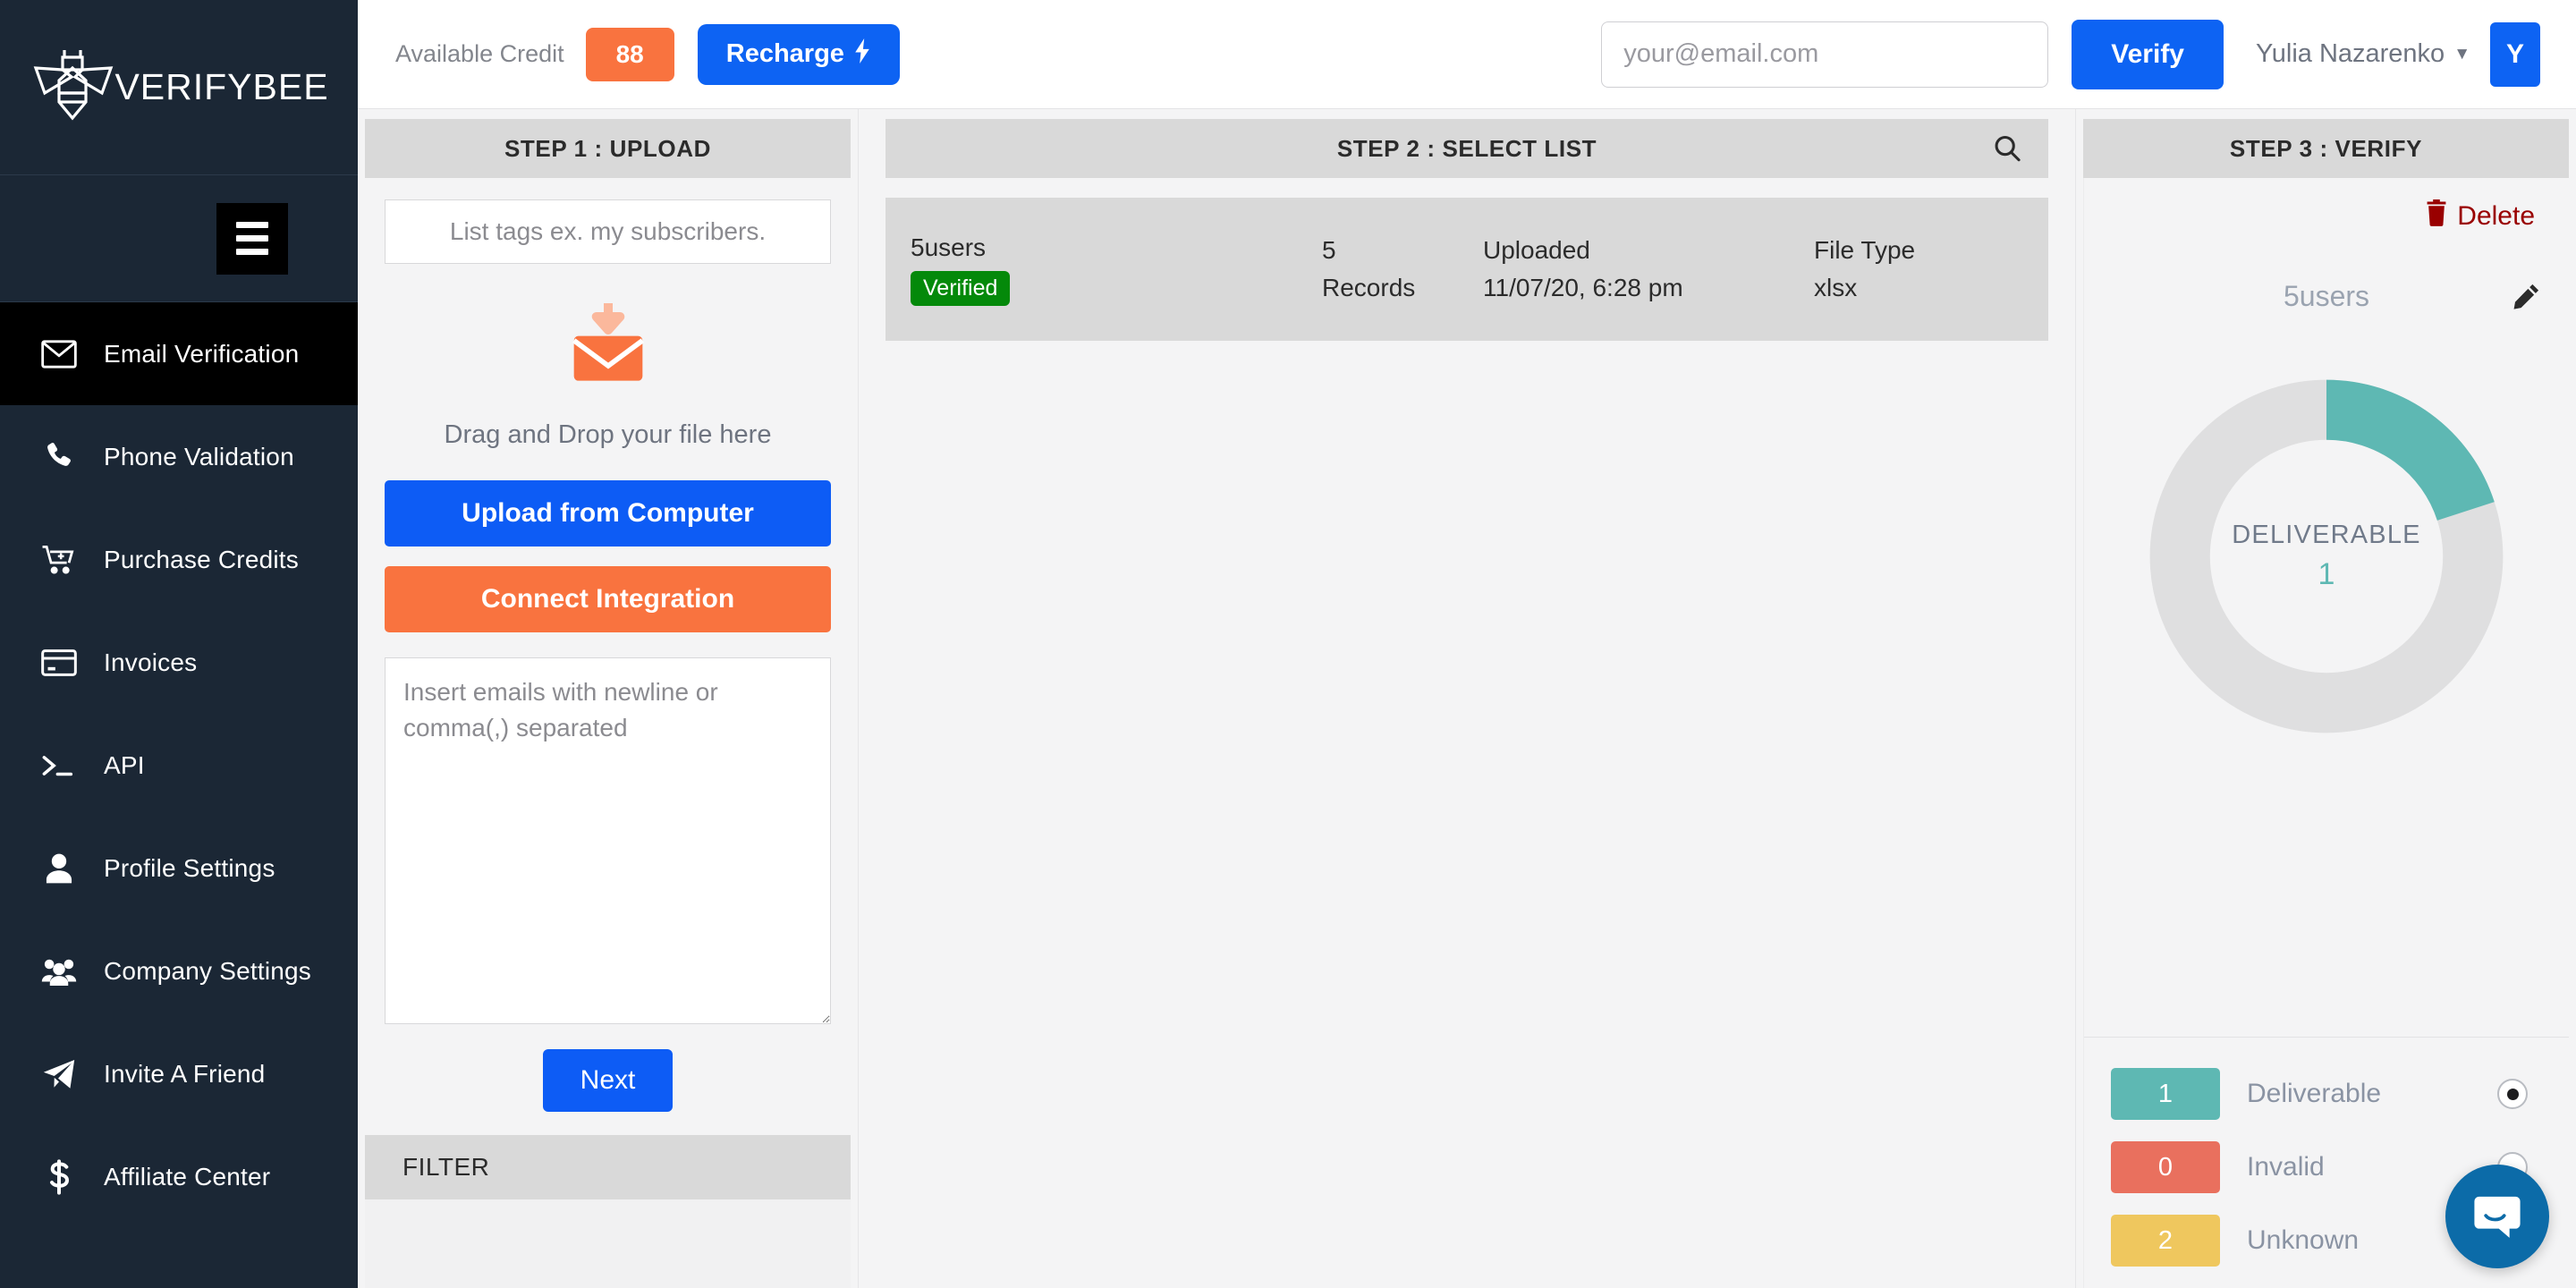  I want to click on available-credit-label: Available Credit, so click(479, 53).